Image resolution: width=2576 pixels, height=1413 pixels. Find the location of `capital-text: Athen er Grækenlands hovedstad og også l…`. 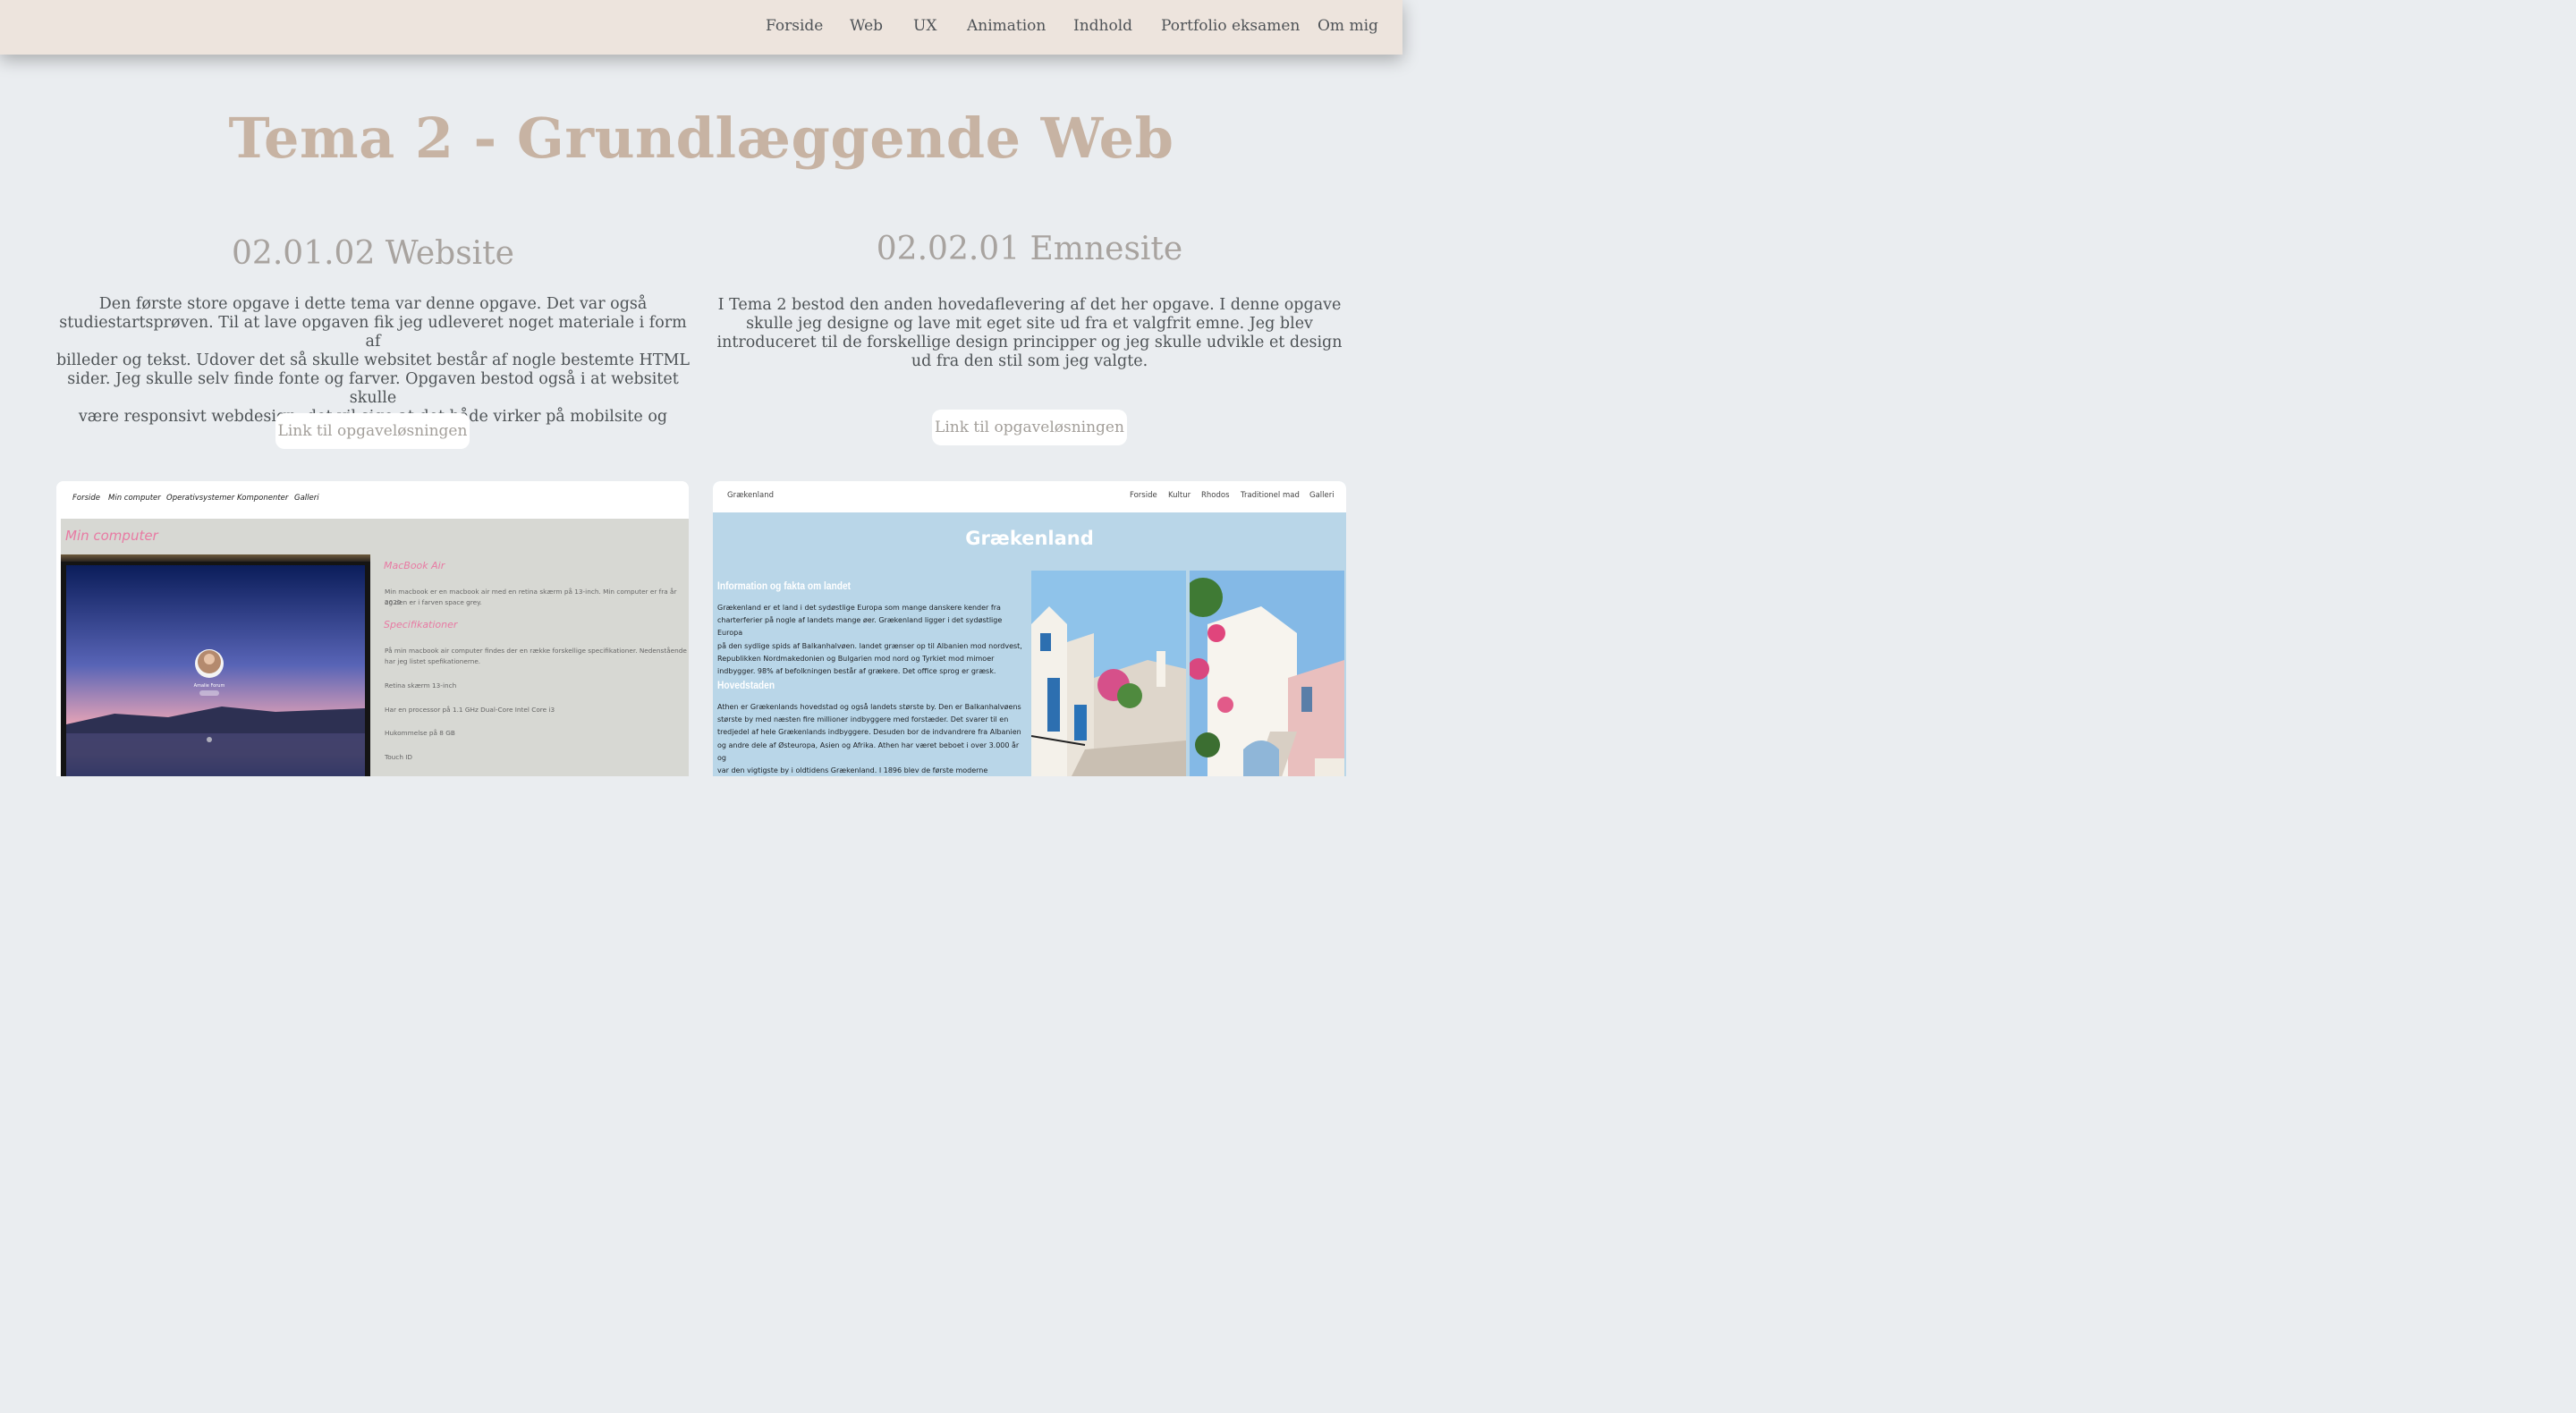

capital-text: Athen er Grækenlands hovedstad og også l… is located at coordinates (871, 738).